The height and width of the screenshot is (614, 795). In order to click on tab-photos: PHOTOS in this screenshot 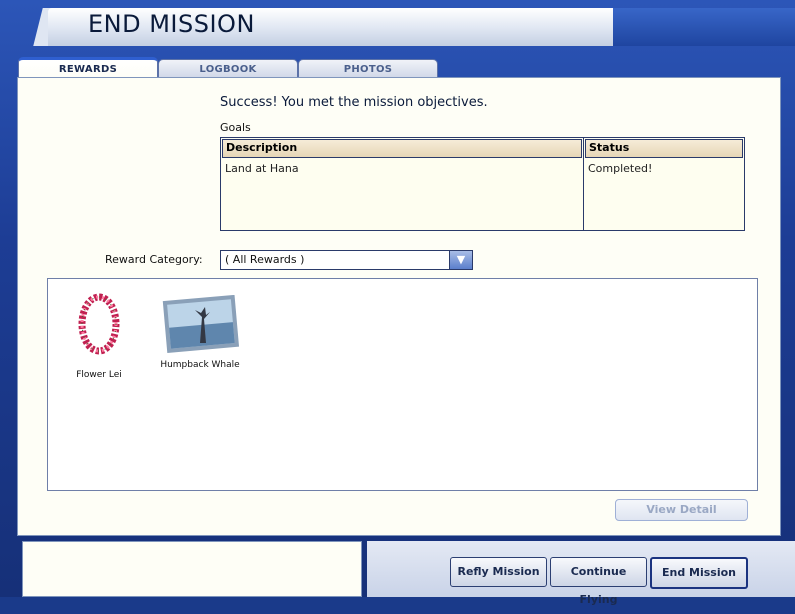, I will do `click(368, 68)`.